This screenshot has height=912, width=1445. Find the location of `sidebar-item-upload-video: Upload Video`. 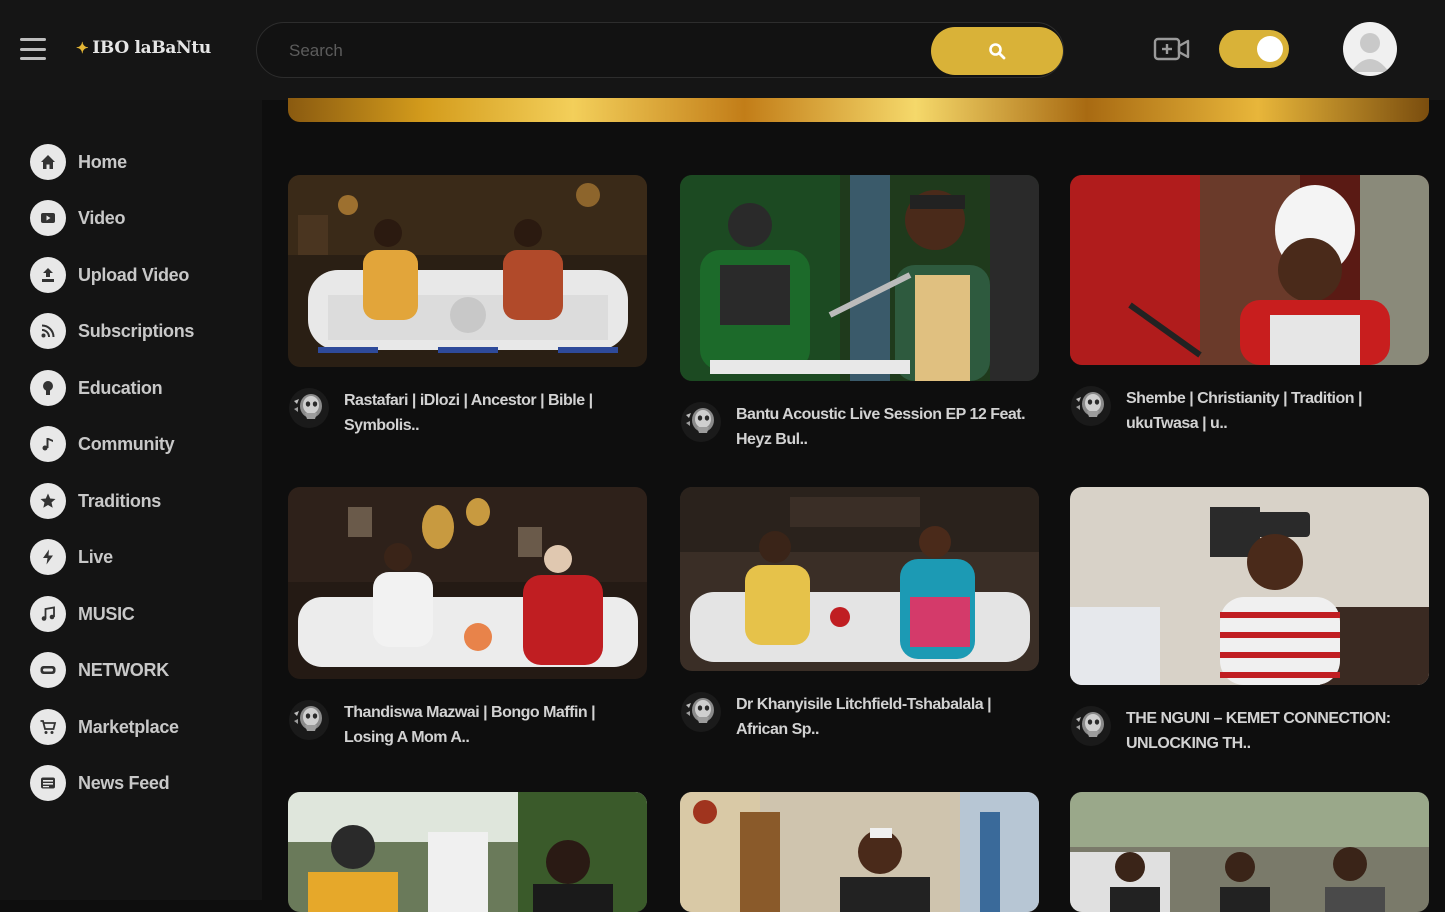

sidebar-item-upload-video: Upload Video is located at coordinates (109, 275).